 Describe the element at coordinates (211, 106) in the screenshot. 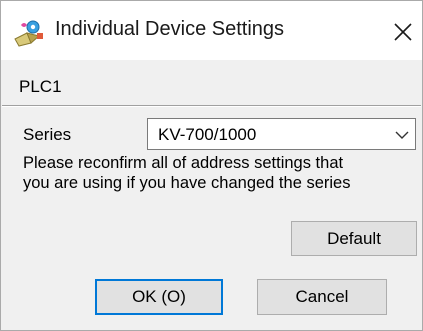

I see `section-divider` at that location.